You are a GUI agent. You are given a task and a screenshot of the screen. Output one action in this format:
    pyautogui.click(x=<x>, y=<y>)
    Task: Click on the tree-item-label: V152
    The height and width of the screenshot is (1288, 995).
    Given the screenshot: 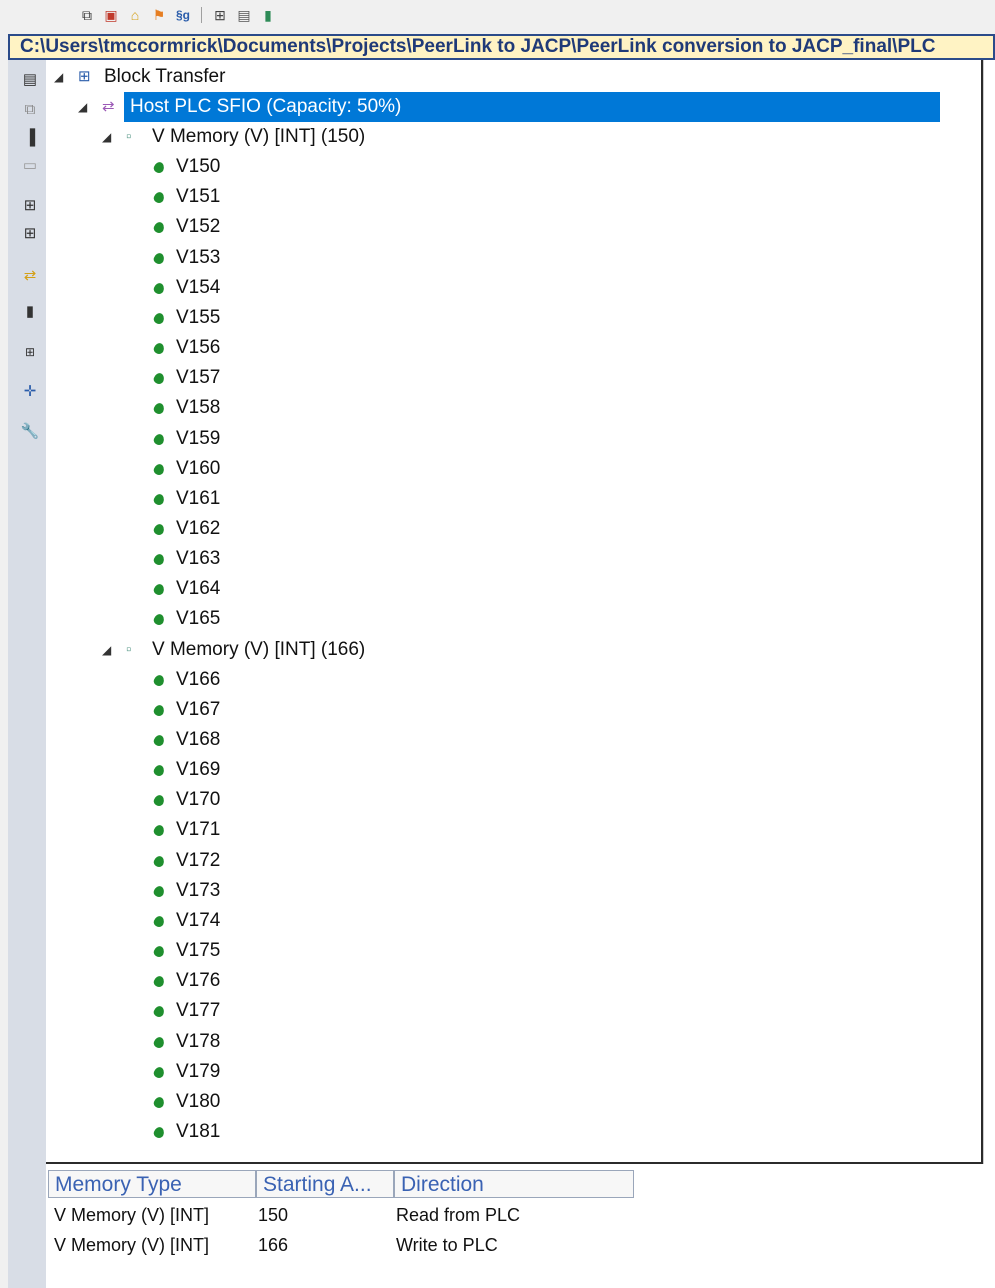 What is the action you would take?
    pyautogui.click(x=198, y=227)
    